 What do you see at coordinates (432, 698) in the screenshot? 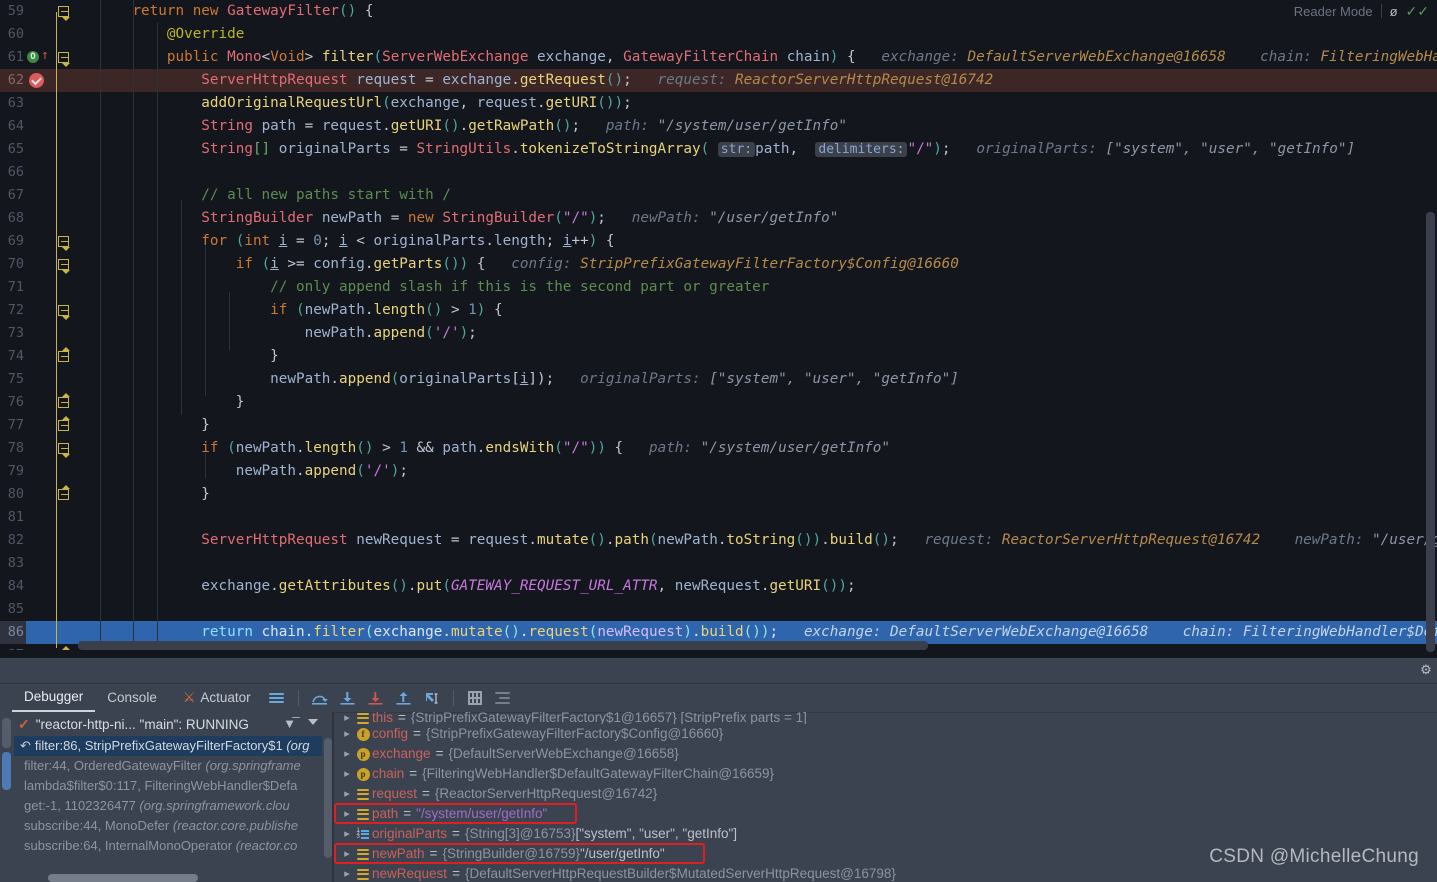
I see `run-to-cursor-icon` at bounding box center [432, 698].